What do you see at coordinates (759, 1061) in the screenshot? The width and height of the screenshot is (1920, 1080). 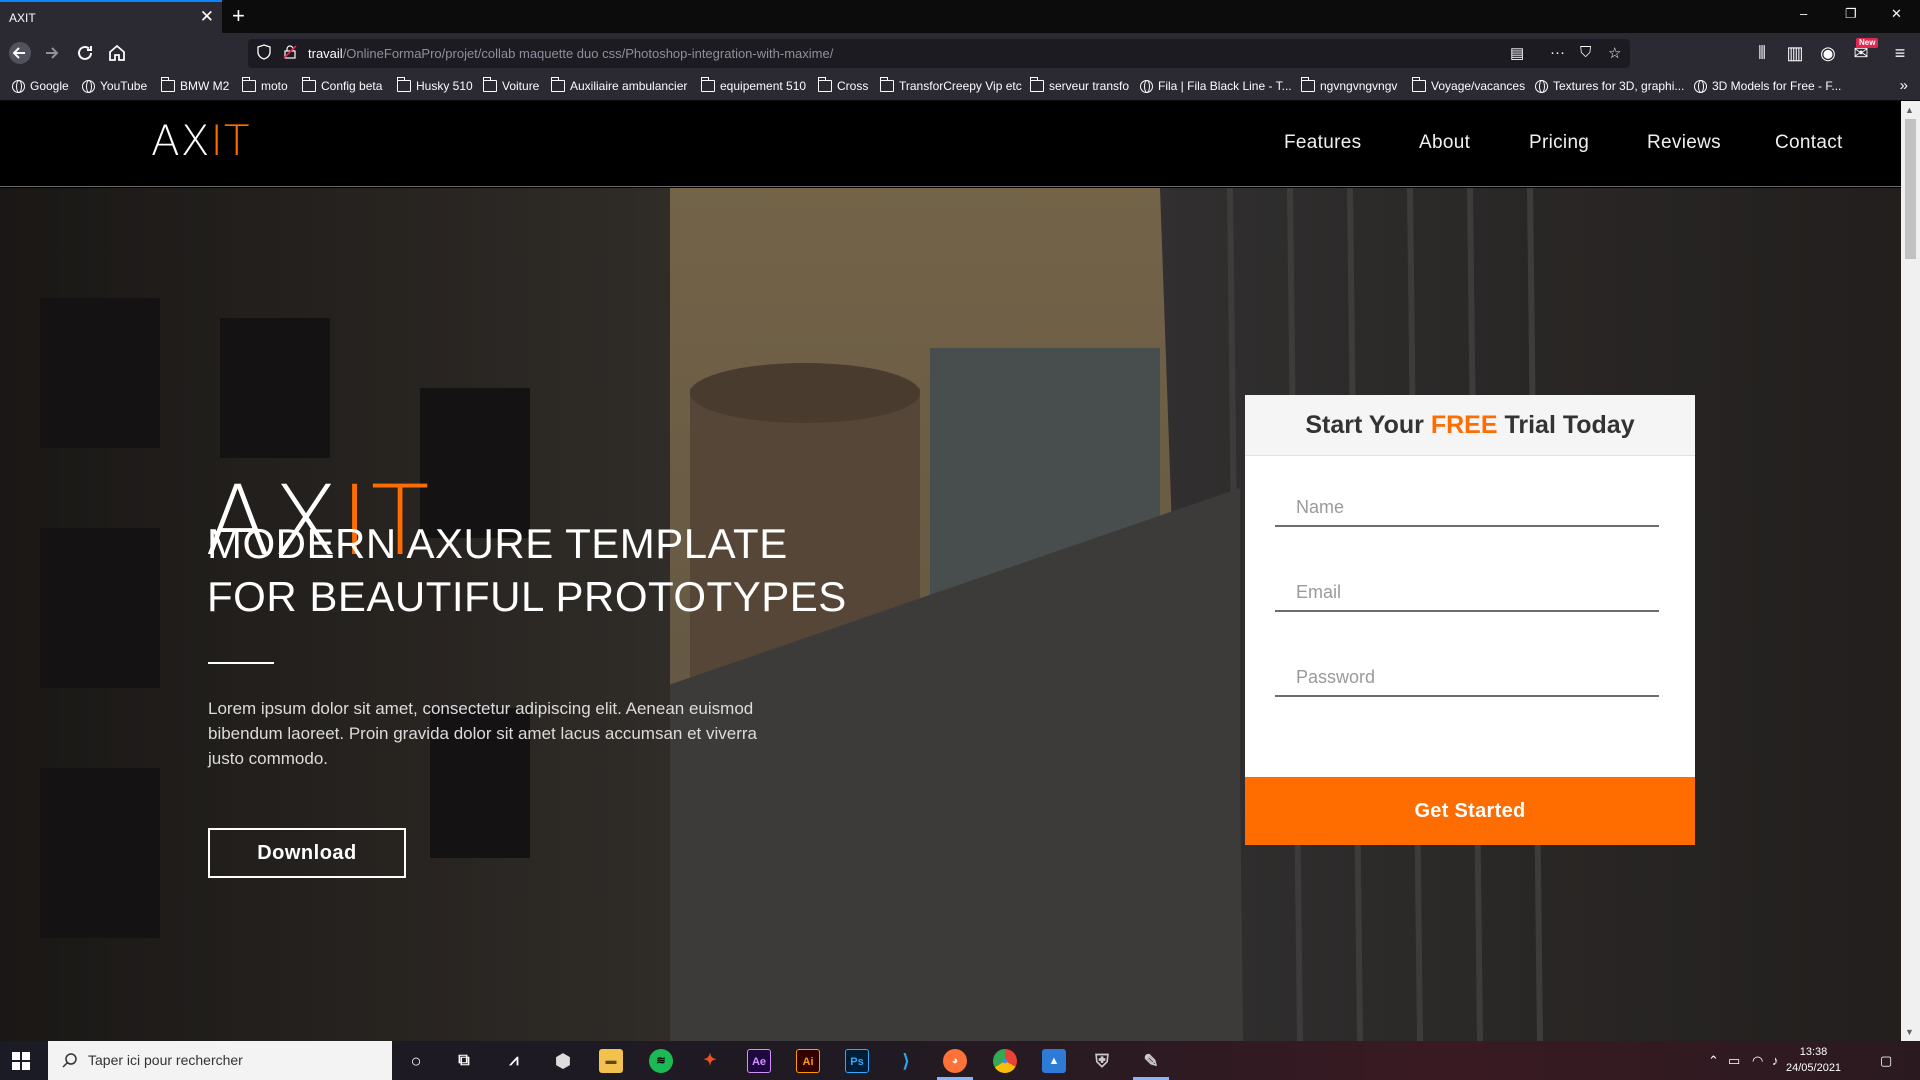 I see `after-effects-icon: Ae` at bounding box center [759, 1061].